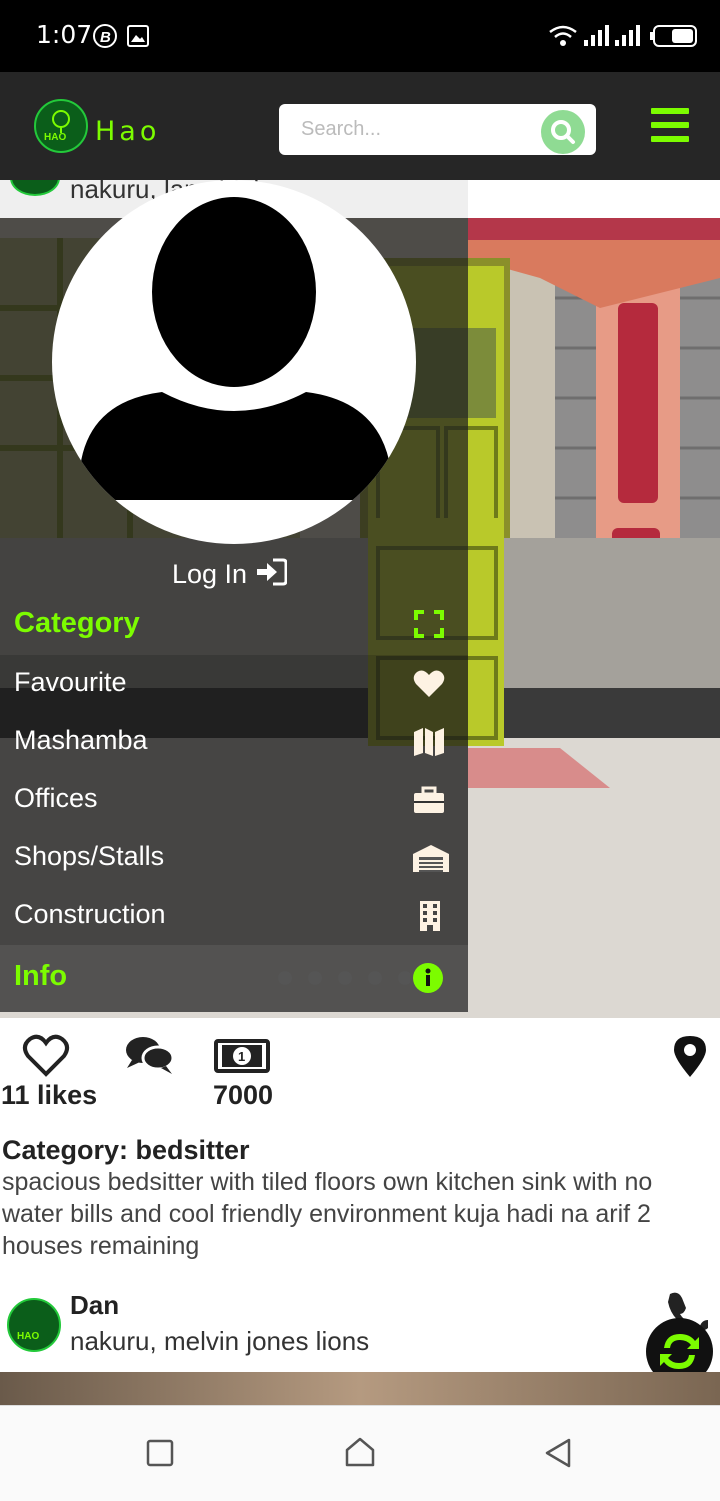 This screenshot has width=720, height=1501. What do you see at coordinates (94, 1305) in the screenshot?
I see `poster-name: Dan` at bounding box center [94, 1305].